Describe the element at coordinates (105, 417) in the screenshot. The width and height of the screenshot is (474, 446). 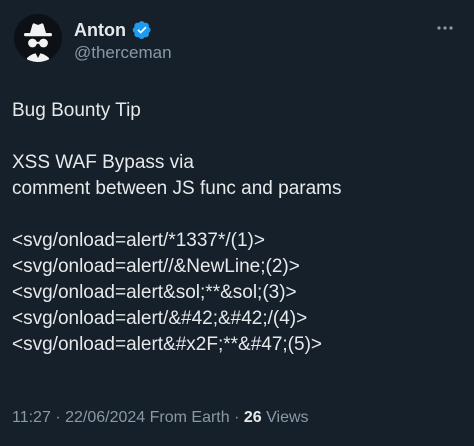
I see `tweet-date: 22/06/2024` at that location.